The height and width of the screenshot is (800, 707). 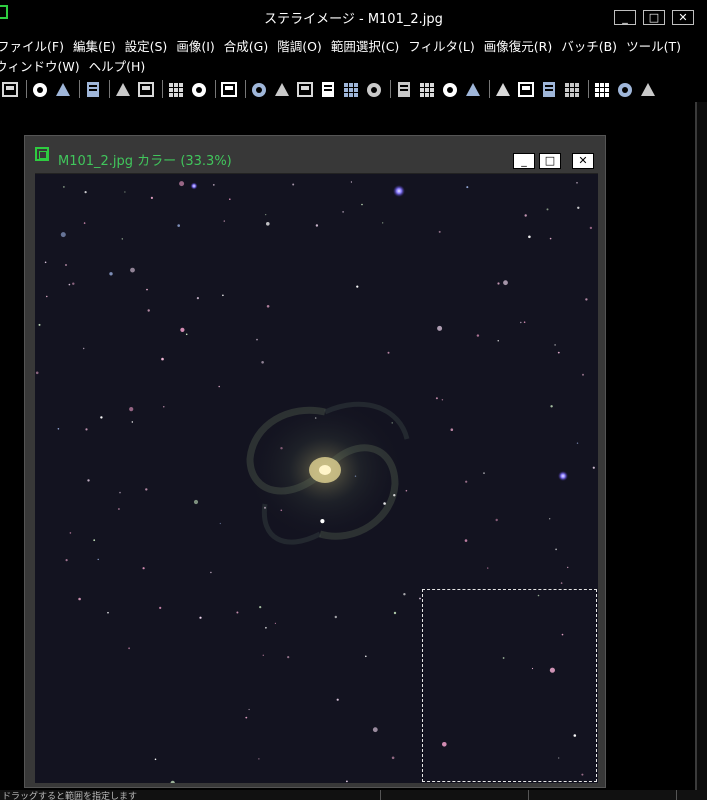 I want to click on menu-item: 設定(S), so click(x=146, y=46).